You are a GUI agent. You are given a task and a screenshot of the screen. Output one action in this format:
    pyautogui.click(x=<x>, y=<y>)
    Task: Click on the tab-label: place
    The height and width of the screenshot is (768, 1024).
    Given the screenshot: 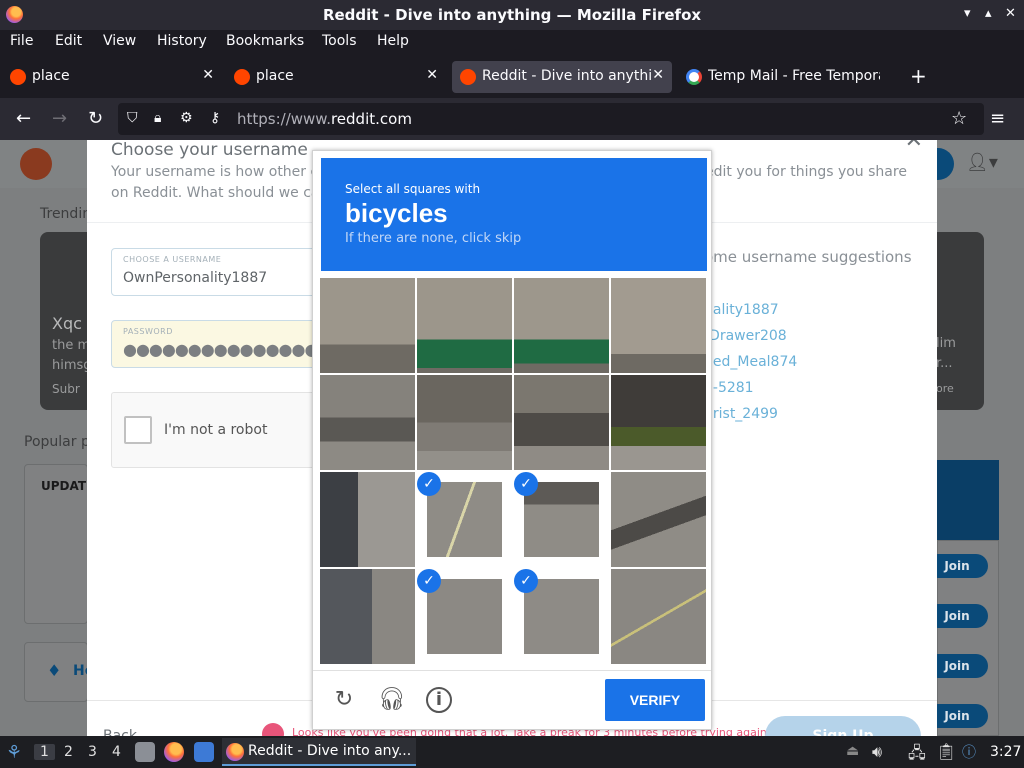 What is the action you would take?
    pyautogui.click(x=51, y=76)
    